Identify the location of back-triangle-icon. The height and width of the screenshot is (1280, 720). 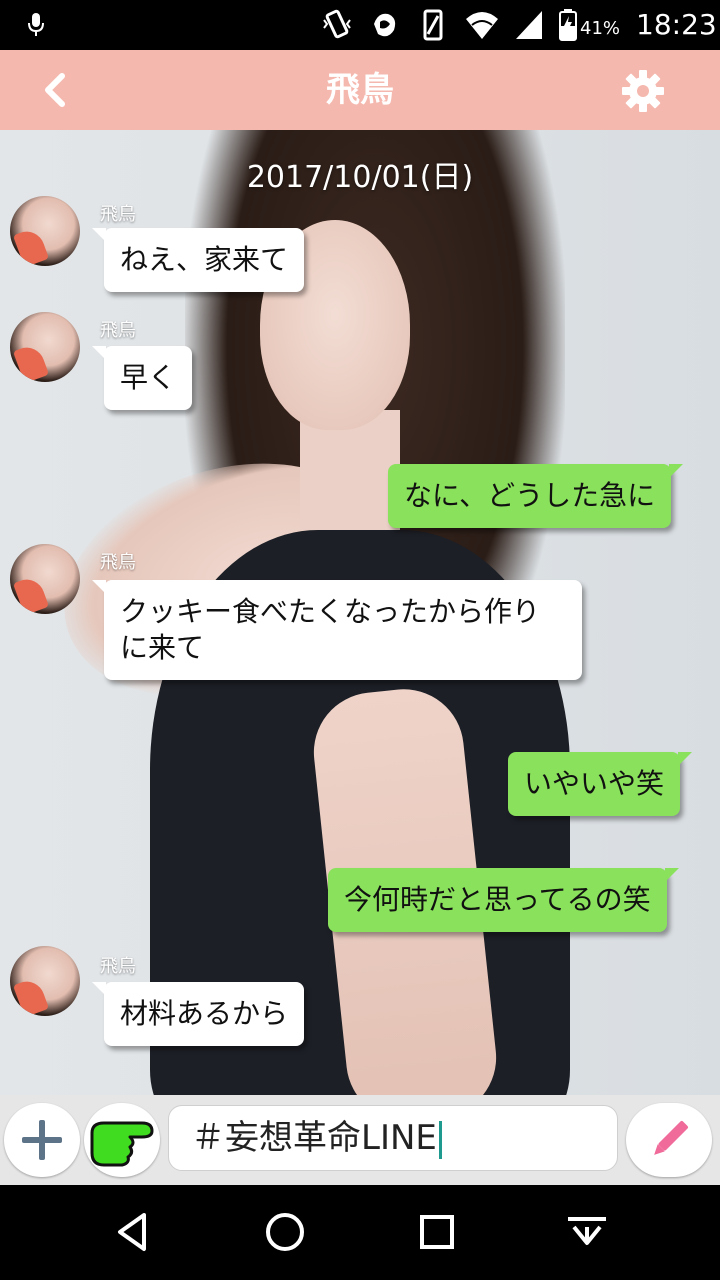
(133, 1232).